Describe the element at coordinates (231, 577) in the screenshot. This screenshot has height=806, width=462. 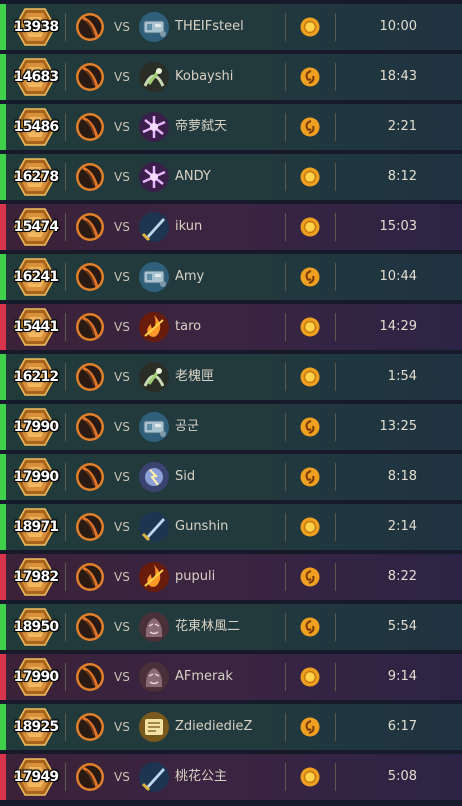
I see `match-row: 17982 VS pupuli 8:22` at that location.